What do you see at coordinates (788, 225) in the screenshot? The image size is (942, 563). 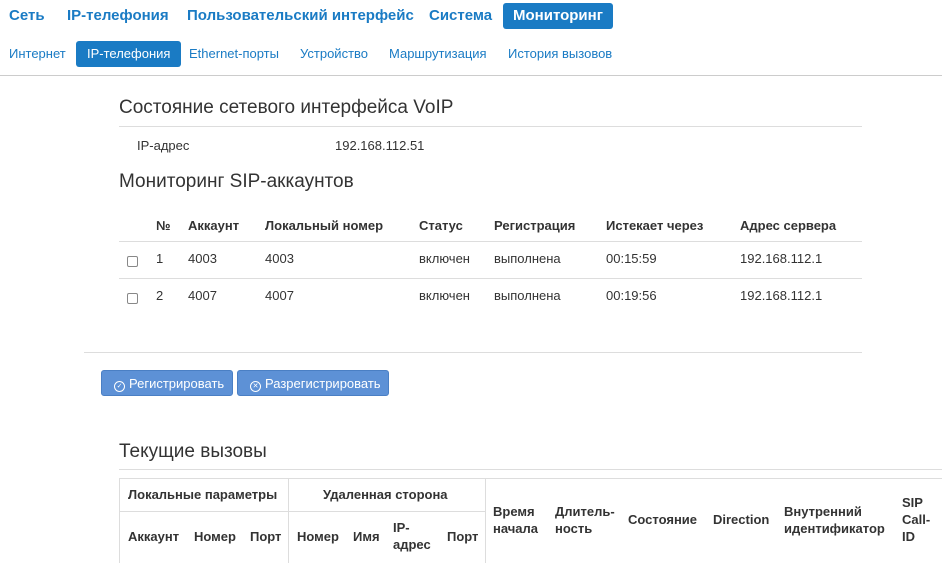 I see `sip-header-server: Адрес сервера` at bounding box center [788, 225].